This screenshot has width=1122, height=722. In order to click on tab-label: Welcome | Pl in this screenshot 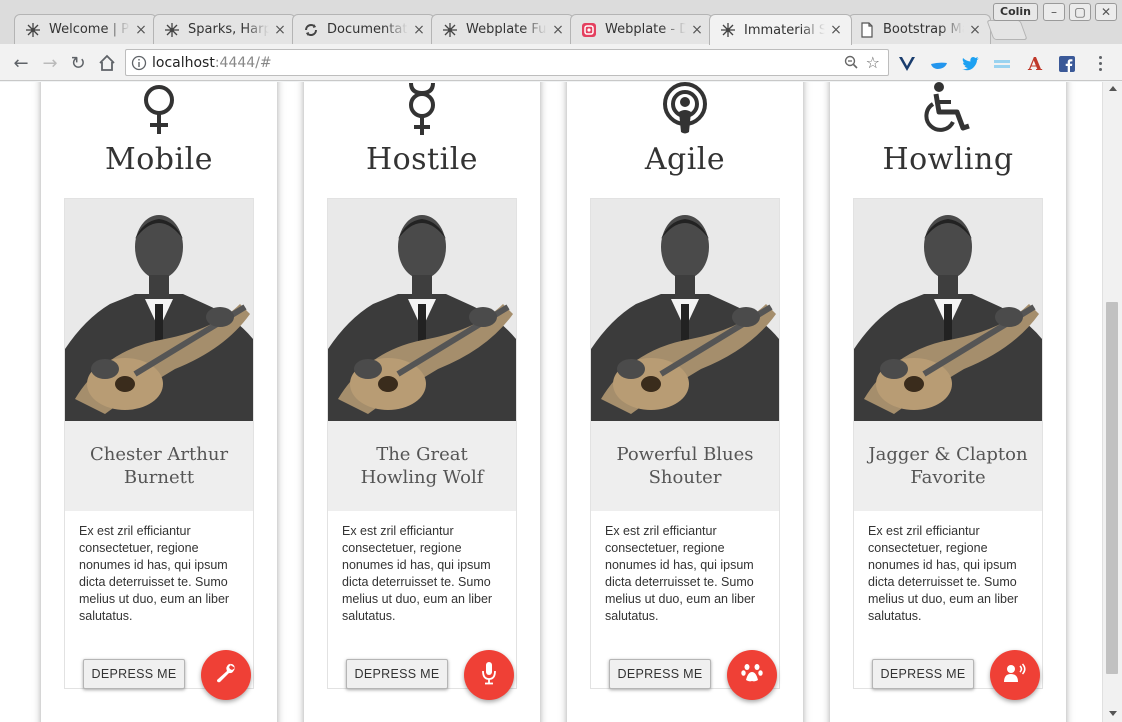, I will do `click(89, 29)`.